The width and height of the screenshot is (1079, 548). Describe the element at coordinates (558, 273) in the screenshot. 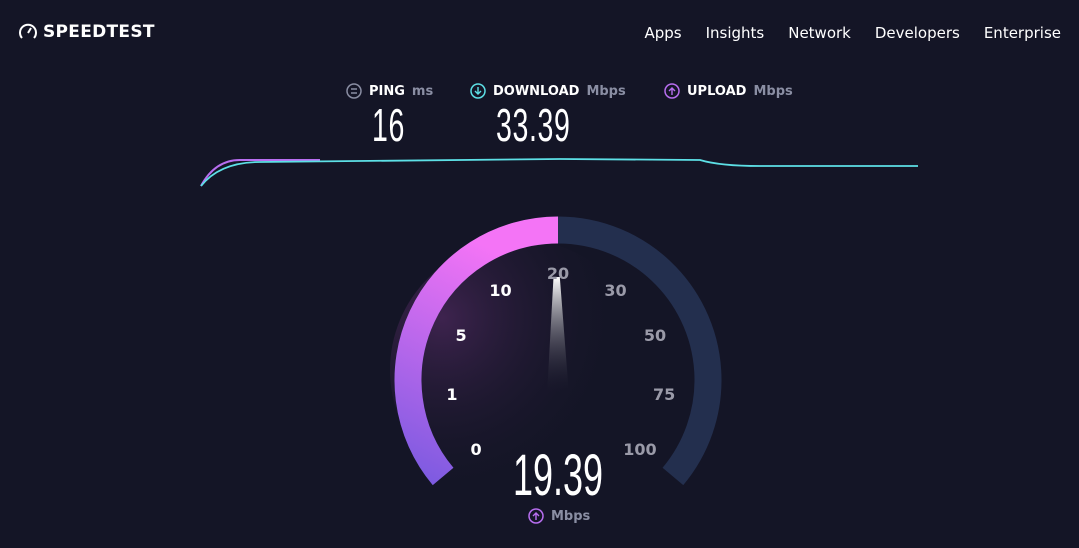

I see `gauge-tick-label: 20` at that location.